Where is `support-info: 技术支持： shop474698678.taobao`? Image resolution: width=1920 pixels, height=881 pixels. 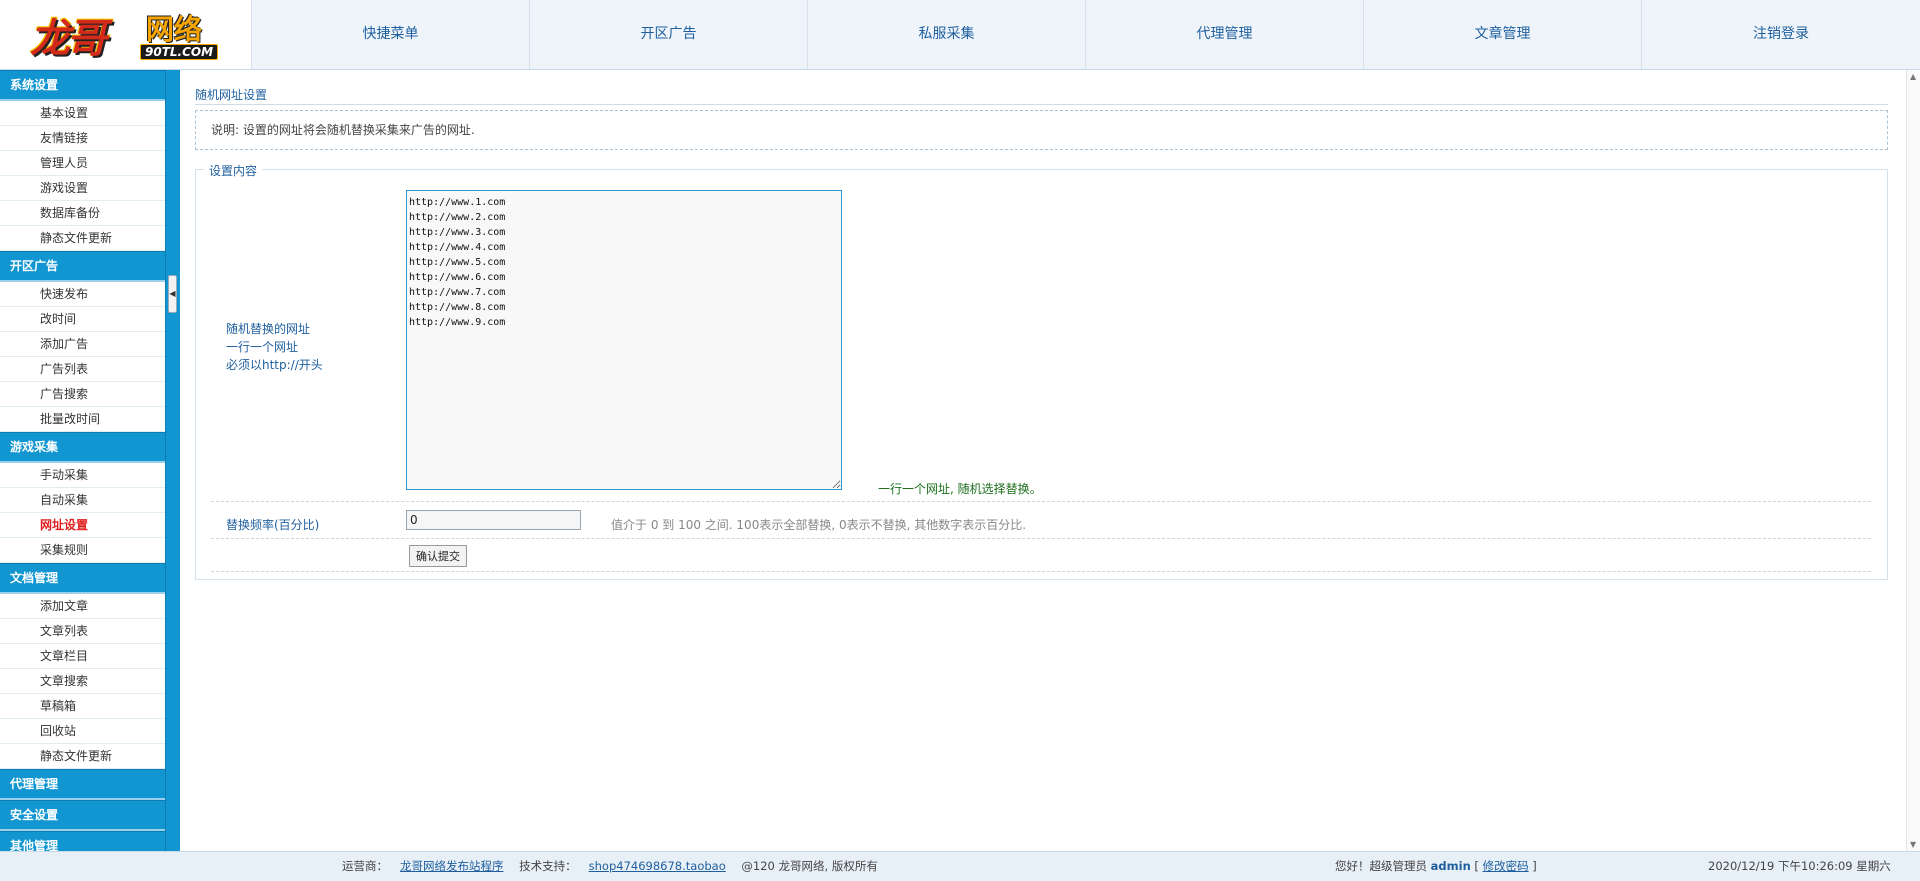
support-info: 技术支持： shop474698678.taobao is located at coordinates (622, 866).